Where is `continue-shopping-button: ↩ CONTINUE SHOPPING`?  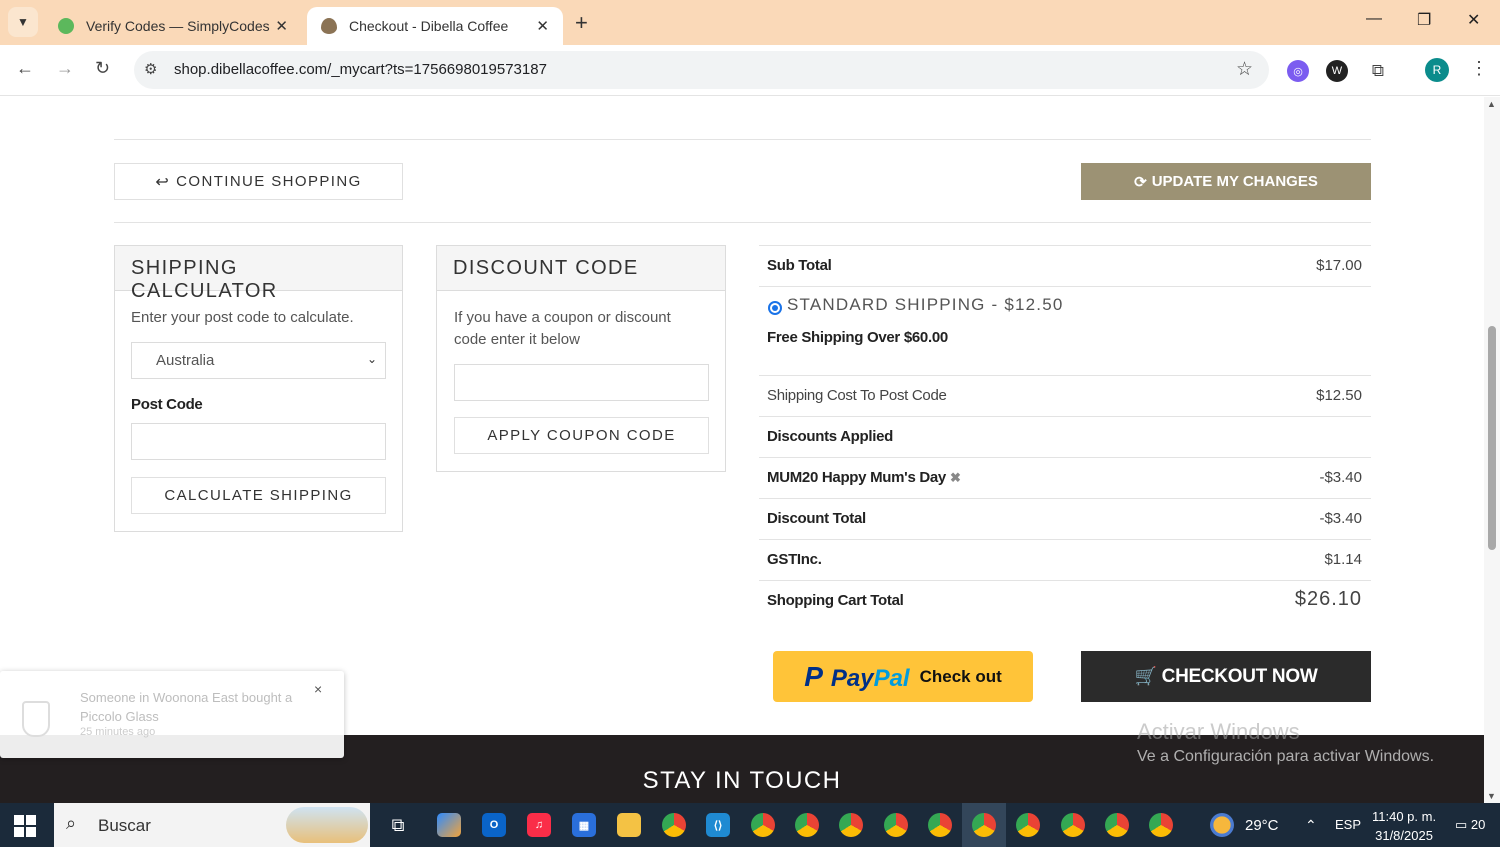 continue-shopping-button: ↩ CONTINUE SHOPPING is located at coordinates (258, 181).